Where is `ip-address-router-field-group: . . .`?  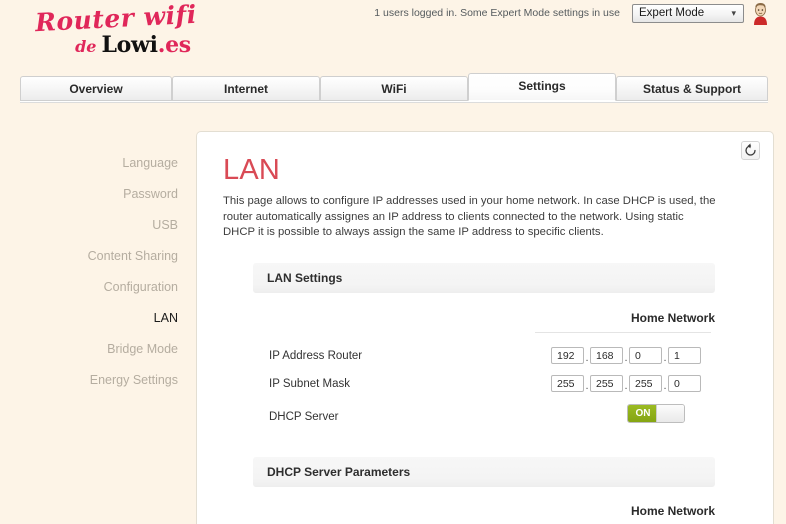 ip-address-router-field-group: . . . is located at coordinates (626, 355).